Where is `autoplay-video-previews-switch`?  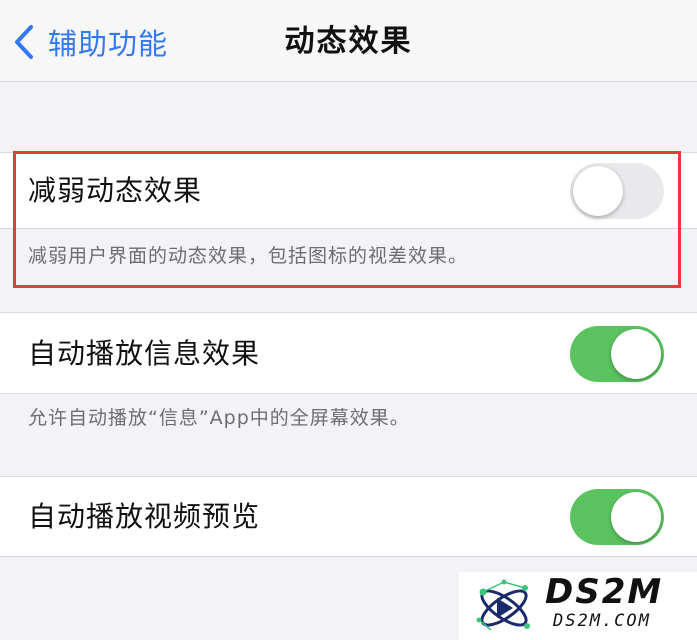 autoplay-video-previews-switch is located at coordinates (617, 517).